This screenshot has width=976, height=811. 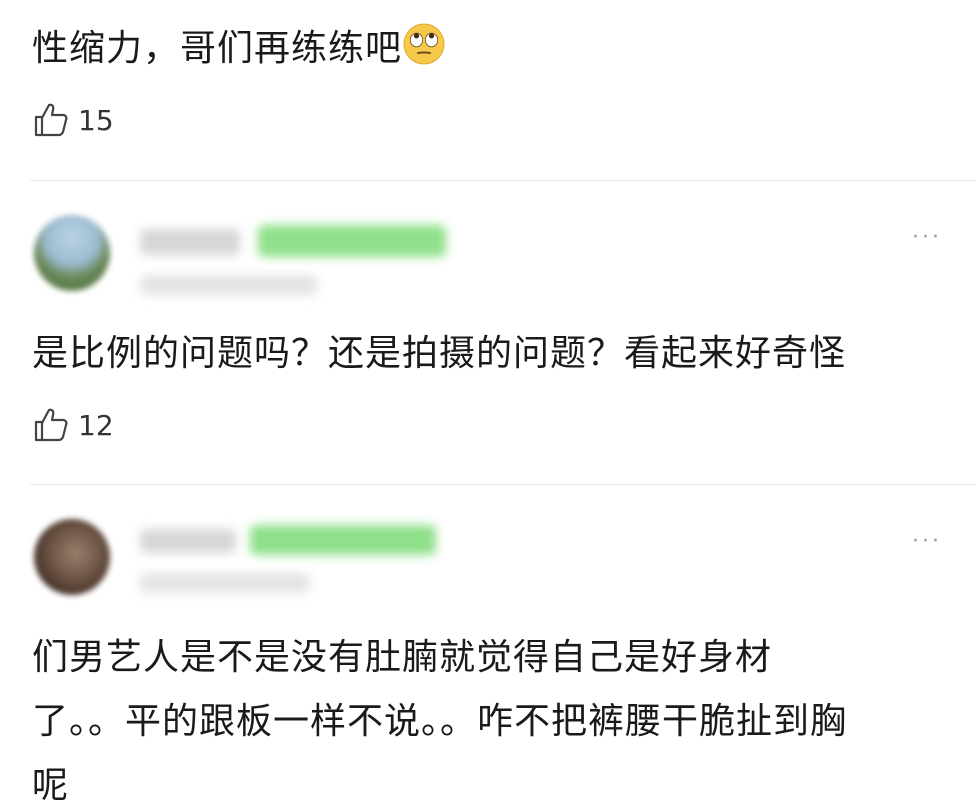 What do you see at coordinates (51, 785) in the screenshot?
I see `comment-3-line-3: 呢` at bounding box center [51, 785].